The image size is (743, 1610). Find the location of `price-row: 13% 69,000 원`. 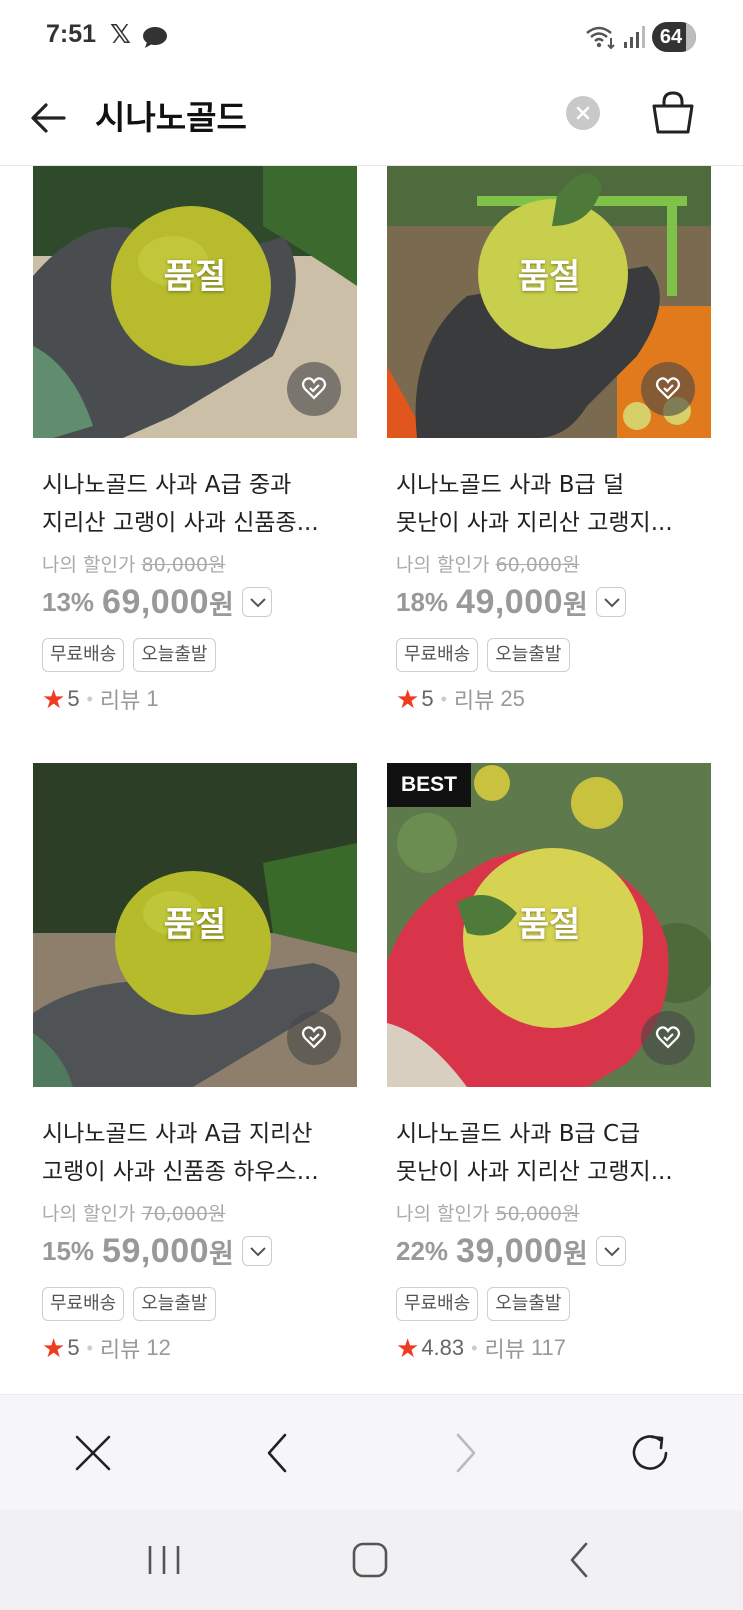

price-row: 13% 69,000 원 is located at coordinates (195, 602).